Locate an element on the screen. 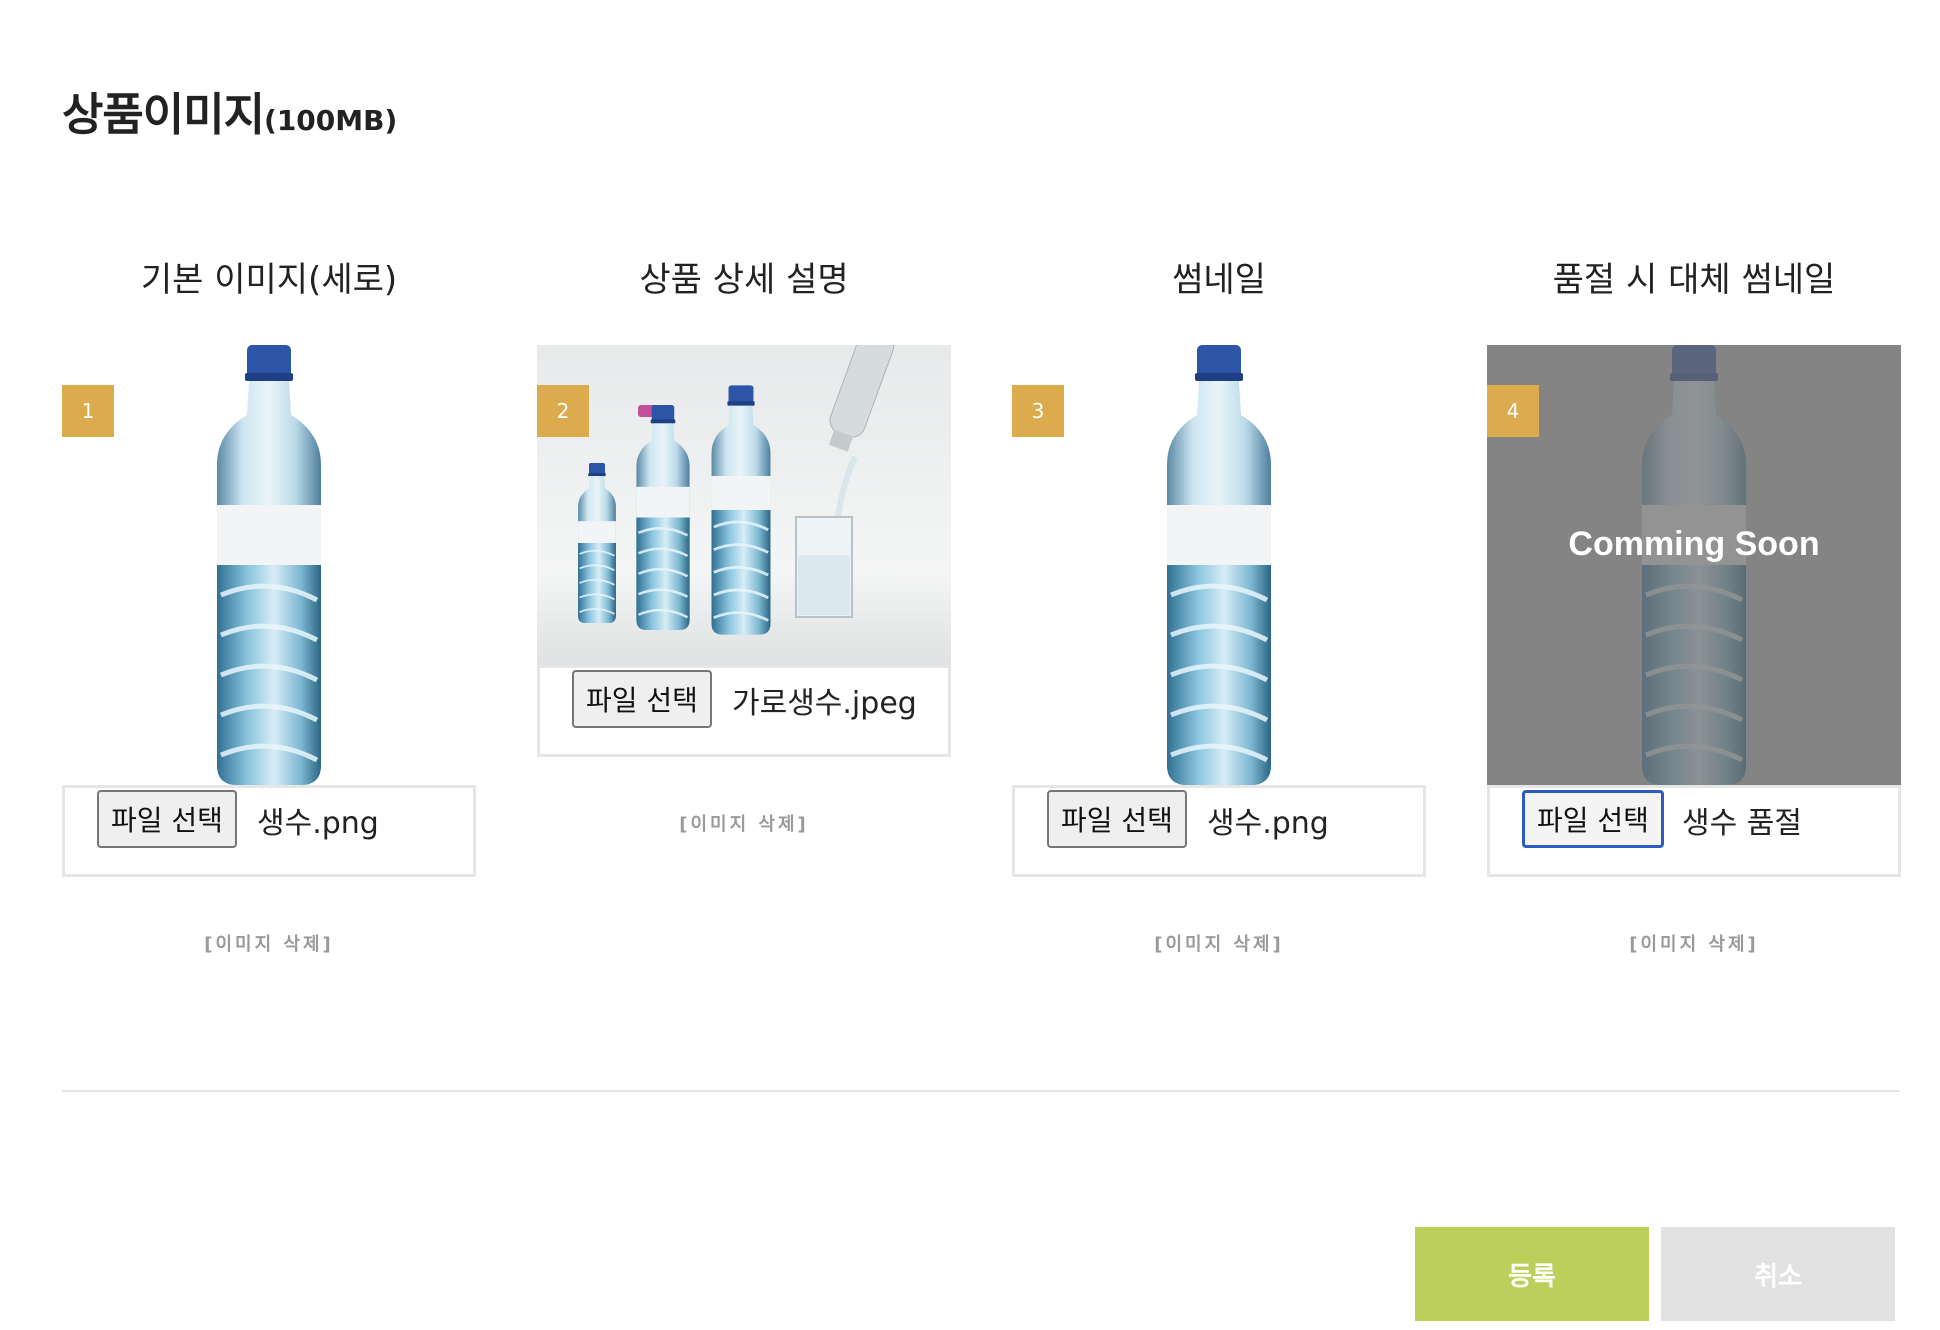 This screenshot has height=1330, width=1940. page-title-text: 상품이미지 is located at coordinates (163, 114).